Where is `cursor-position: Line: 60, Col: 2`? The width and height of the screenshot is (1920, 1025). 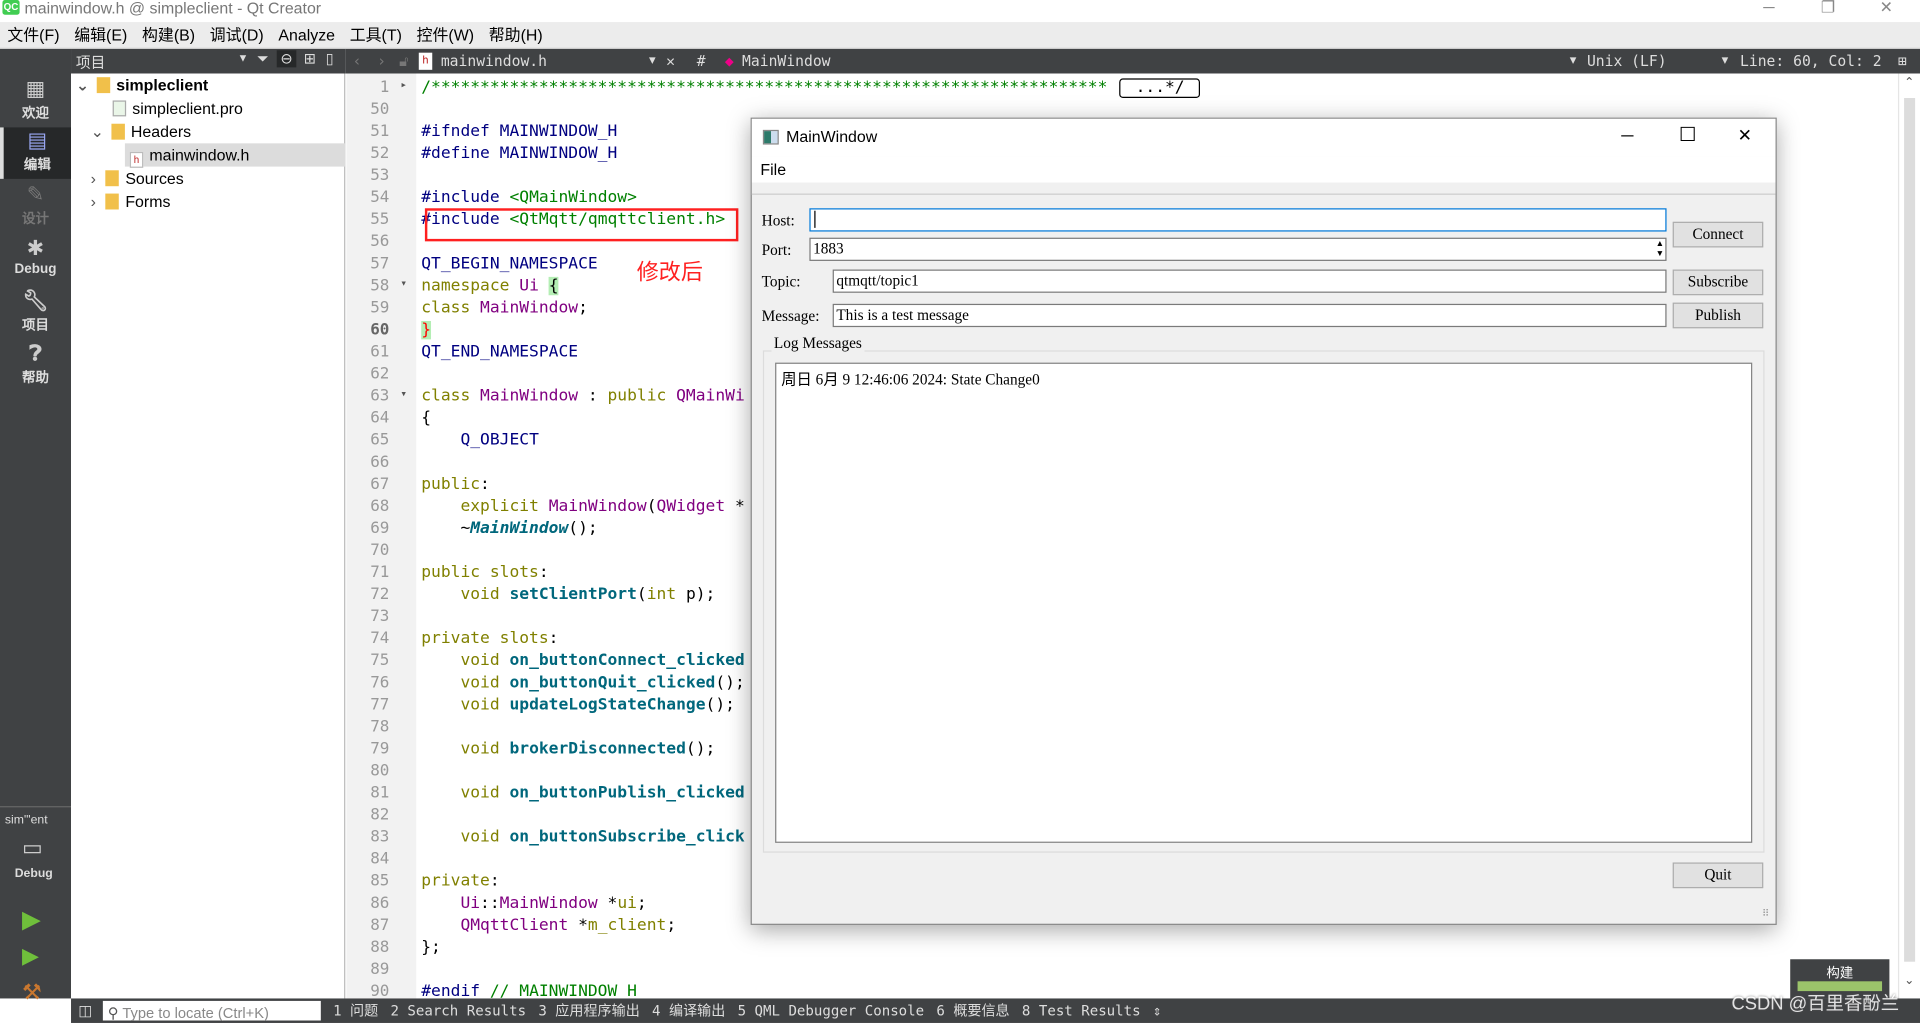 cursor-position: Line: 60, Col: 2 is located at coordinates (1811, 61).